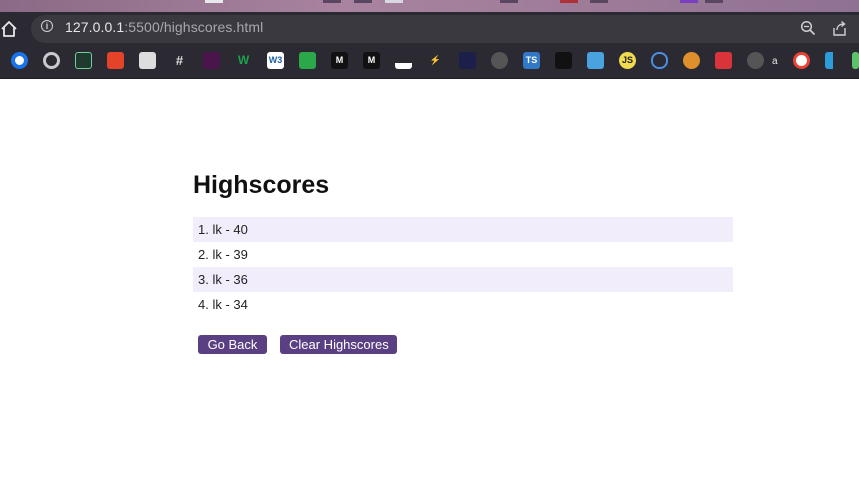  Describe the element at coordinates (194, 27) in the screenshot. I see `url-path: :5500/highscores.html` at that location.